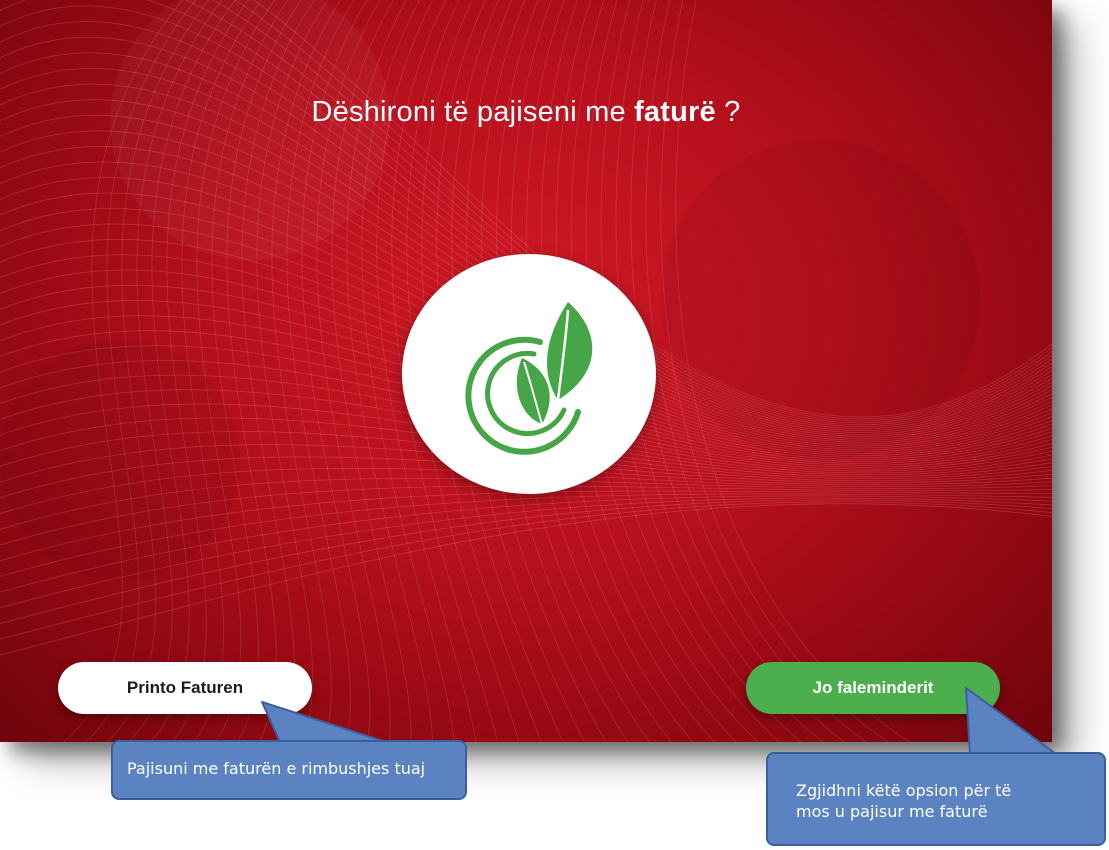  I want to click on print-hint-callout: Pajisuni me faturën e rimbushjes tuaj, so click(289, 770).